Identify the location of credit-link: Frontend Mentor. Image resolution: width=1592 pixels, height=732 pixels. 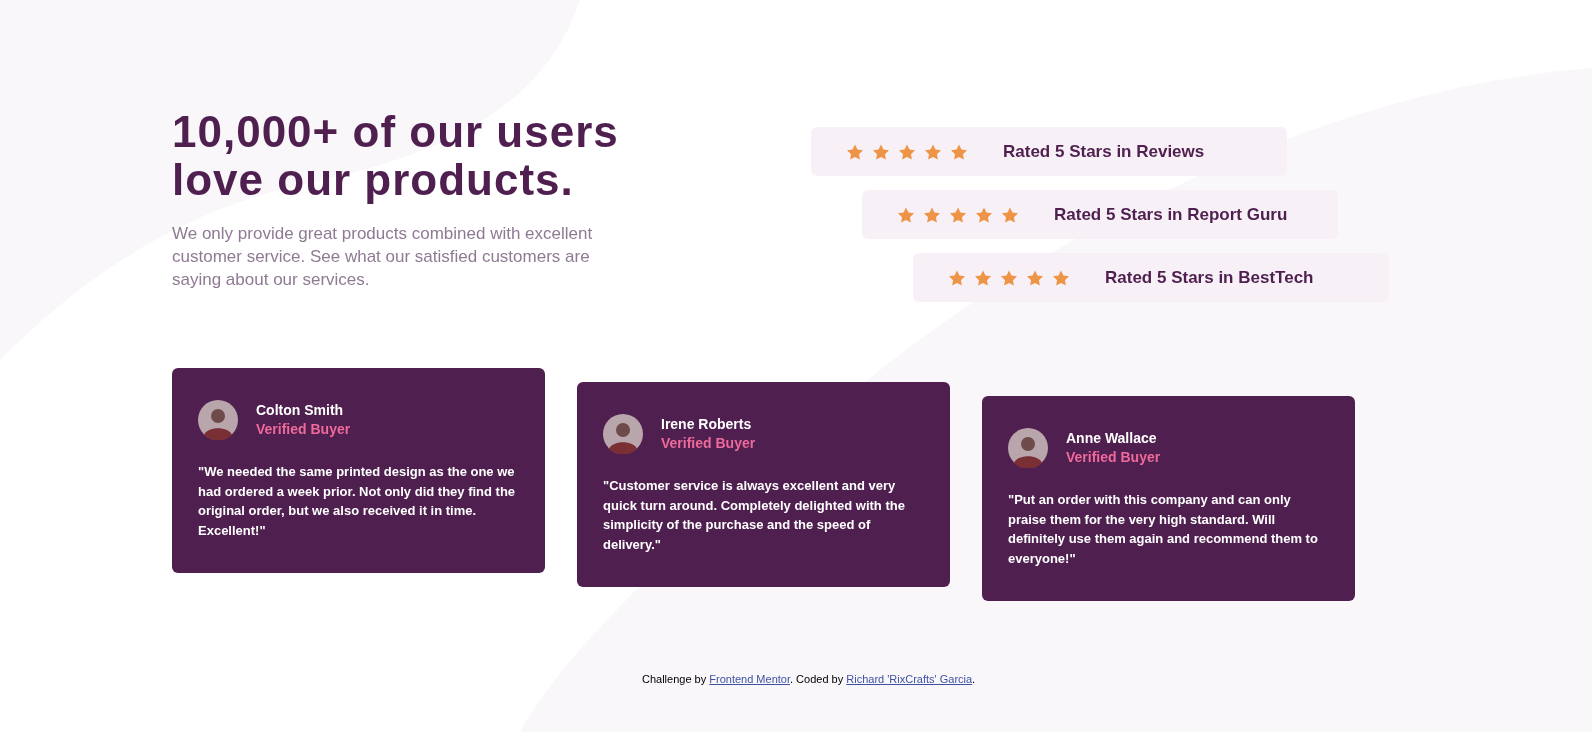
(749, 679).